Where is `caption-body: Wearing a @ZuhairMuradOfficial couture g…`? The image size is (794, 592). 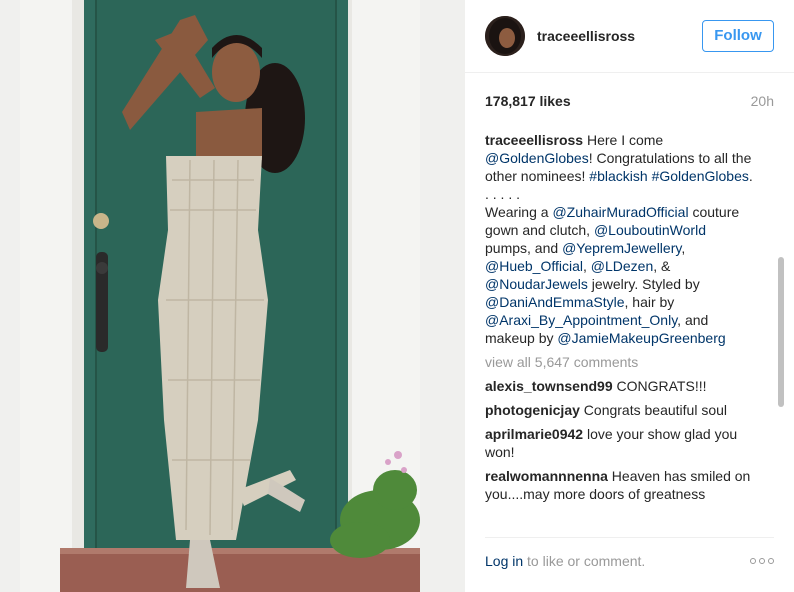
caption-body: Wearing a @ZuhairMuradOfficial couture g… is located at coordinates (612, 275).